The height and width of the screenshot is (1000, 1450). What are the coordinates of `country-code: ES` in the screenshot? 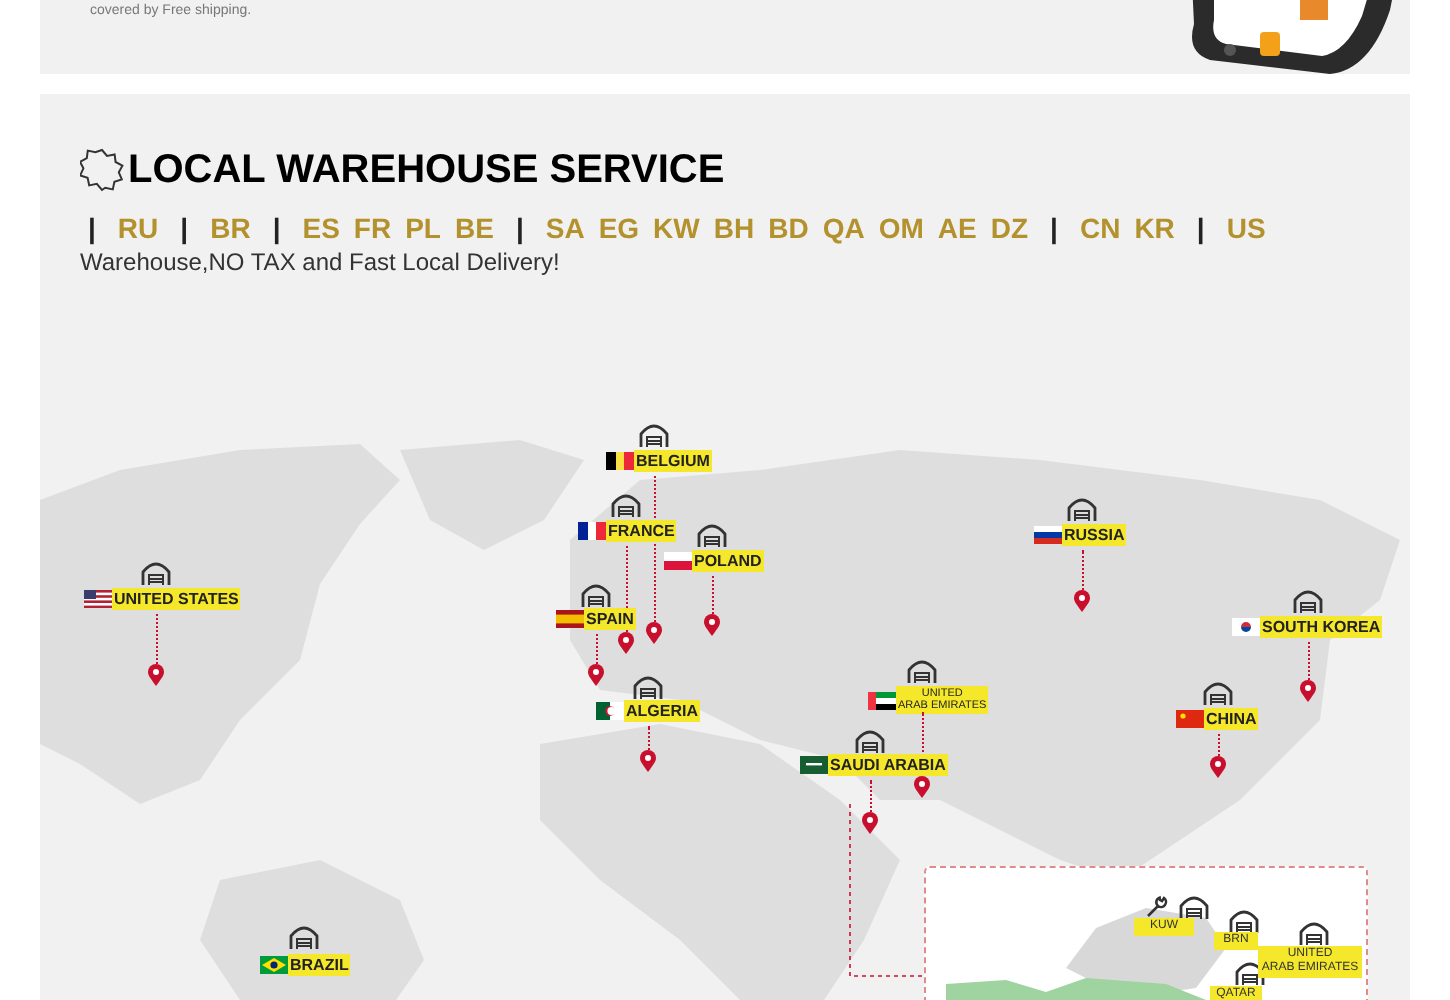 It's located at (321, 228).